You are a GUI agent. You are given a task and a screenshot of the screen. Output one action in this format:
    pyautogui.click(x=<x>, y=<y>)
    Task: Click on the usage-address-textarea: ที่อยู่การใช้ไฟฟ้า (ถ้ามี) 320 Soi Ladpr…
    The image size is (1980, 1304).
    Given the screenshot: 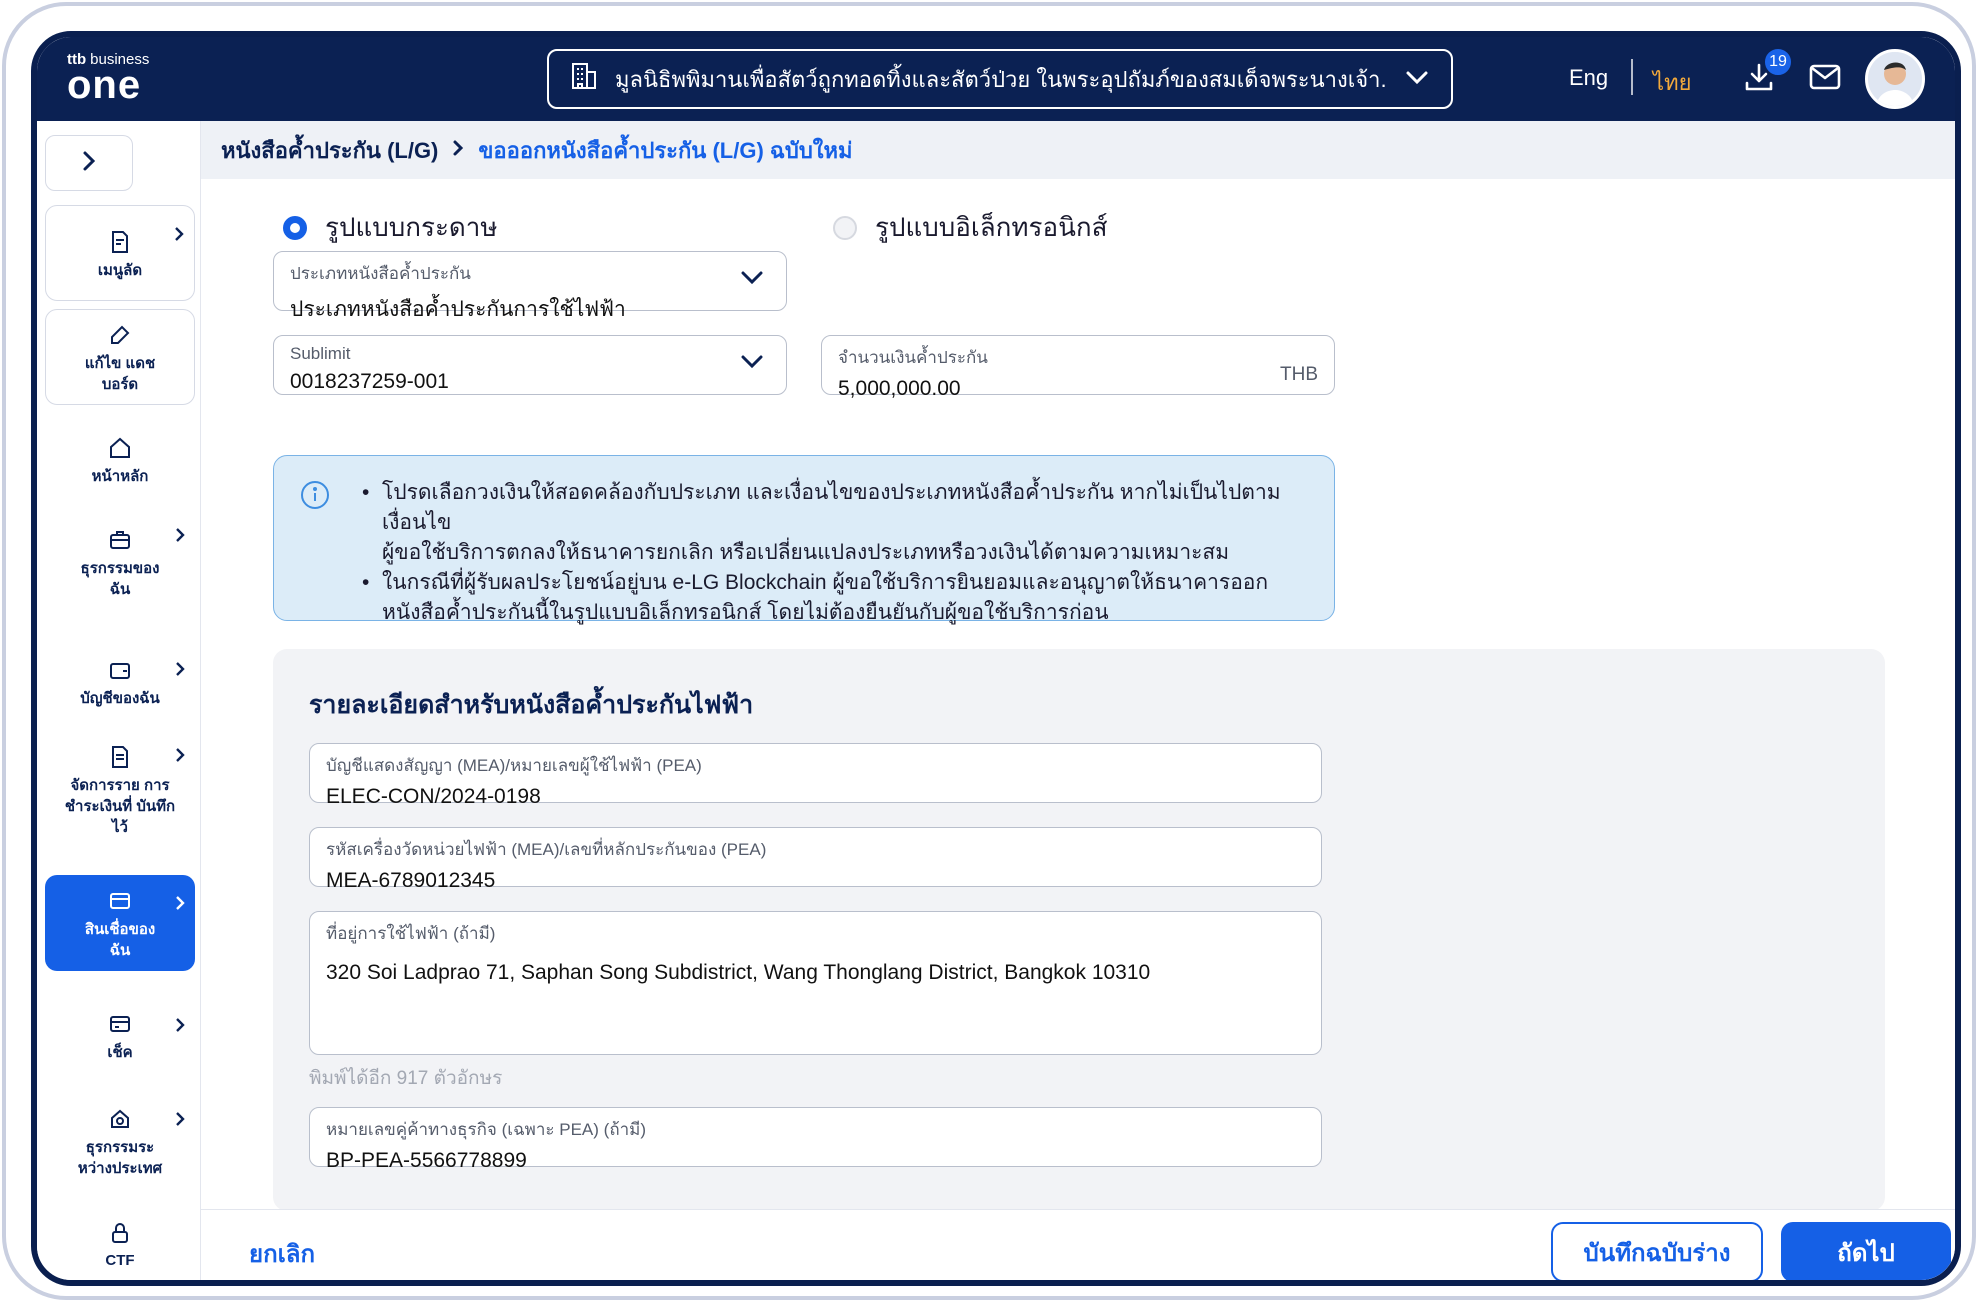 What is the action you would take?
    pyautogui.click(x=815, y=983)
    